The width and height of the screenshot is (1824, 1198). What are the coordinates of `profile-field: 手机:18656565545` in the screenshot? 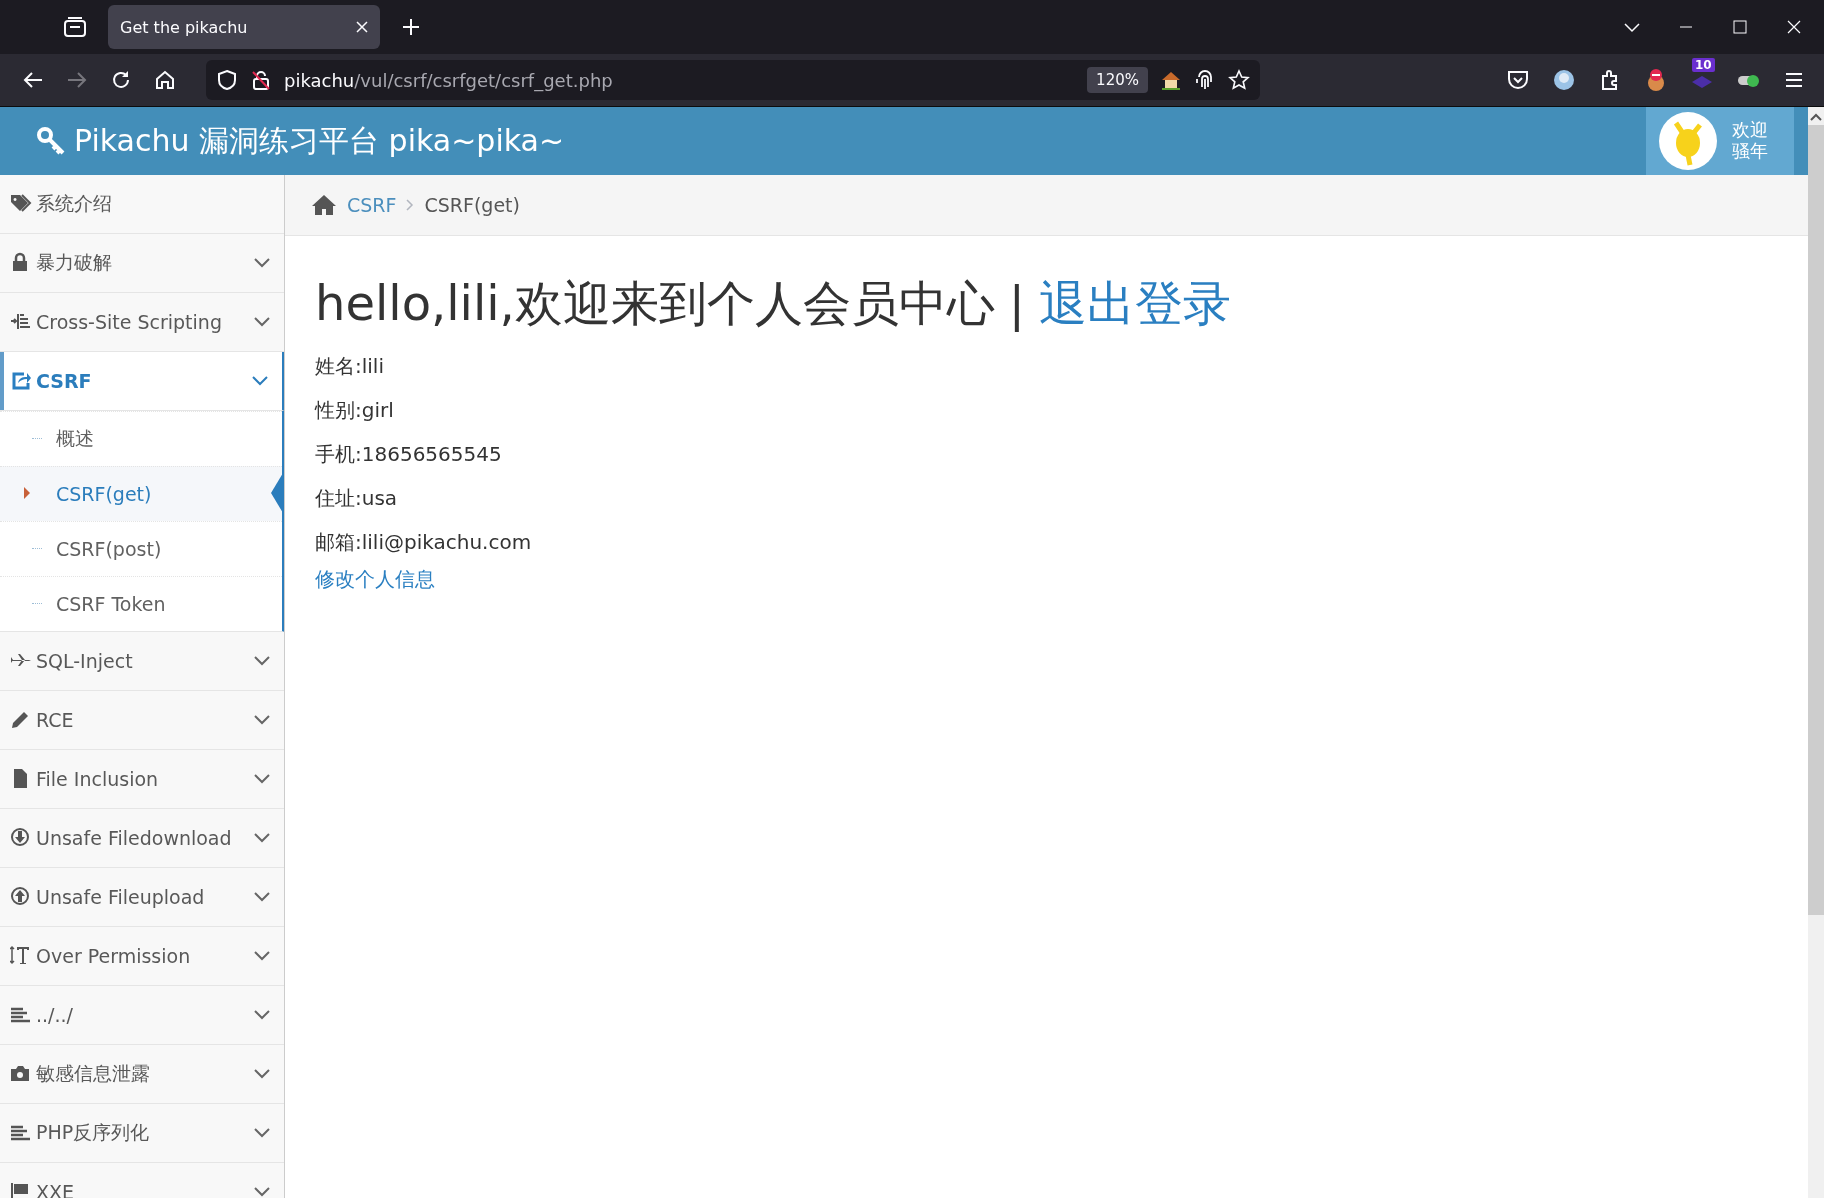 It's located at (1046, 454).